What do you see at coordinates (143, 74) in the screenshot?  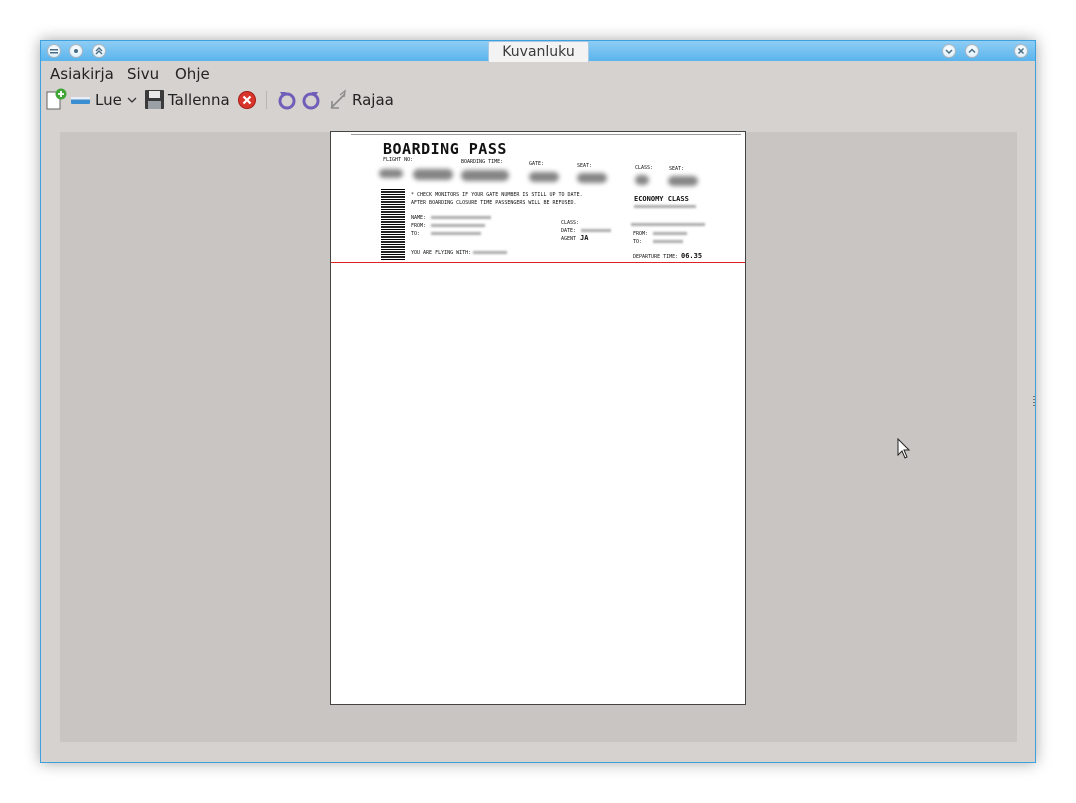 I see `menu-sivu: Sivu` at bounding box center [143, 74].